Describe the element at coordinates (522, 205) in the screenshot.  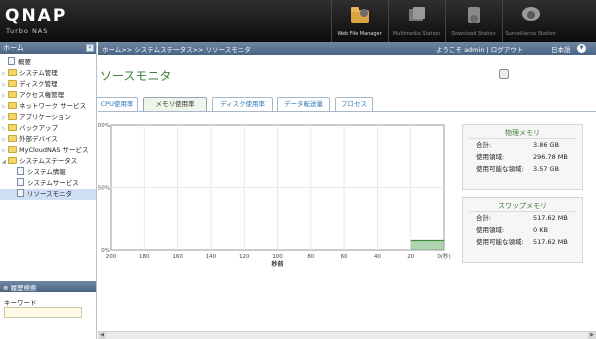
I see `swap-memory-title: スワップメモリ` at that location.